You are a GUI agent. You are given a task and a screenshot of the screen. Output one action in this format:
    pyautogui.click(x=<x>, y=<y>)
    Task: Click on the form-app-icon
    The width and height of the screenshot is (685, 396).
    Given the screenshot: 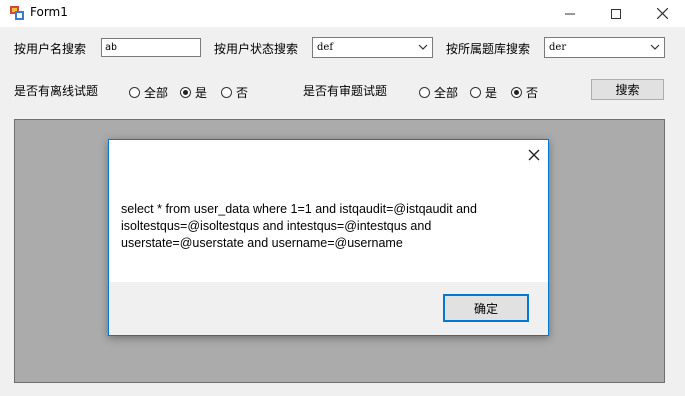 What is the action you would take?
    pyautogui.click(x=17, y=13)
    